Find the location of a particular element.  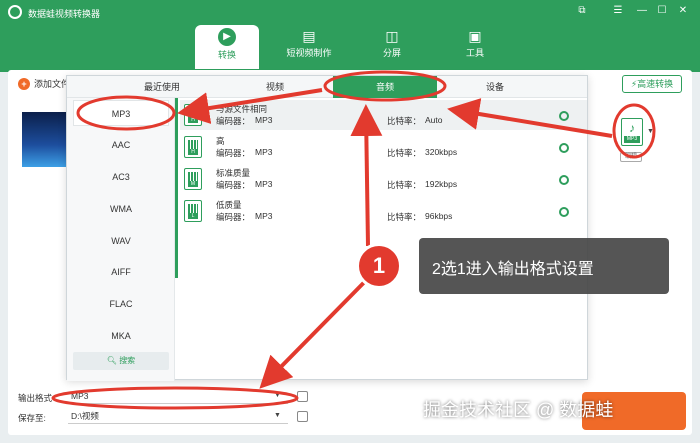

music-note-icon: ♪ is located at coordinates (632, 128).